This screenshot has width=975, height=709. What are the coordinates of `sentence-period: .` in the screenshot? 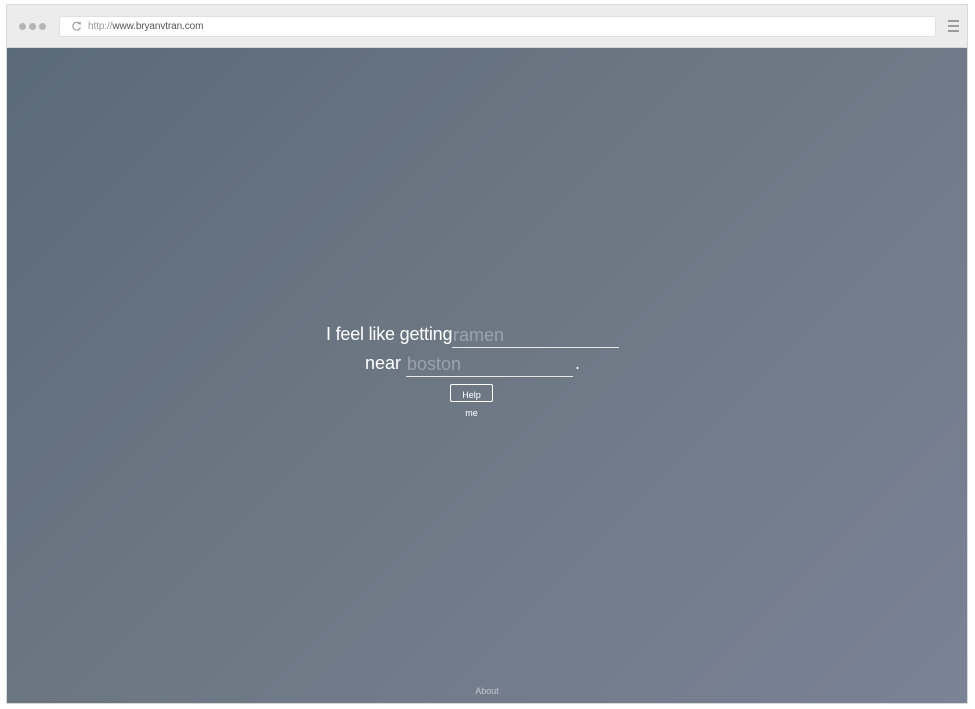 It's located at (578, 363).